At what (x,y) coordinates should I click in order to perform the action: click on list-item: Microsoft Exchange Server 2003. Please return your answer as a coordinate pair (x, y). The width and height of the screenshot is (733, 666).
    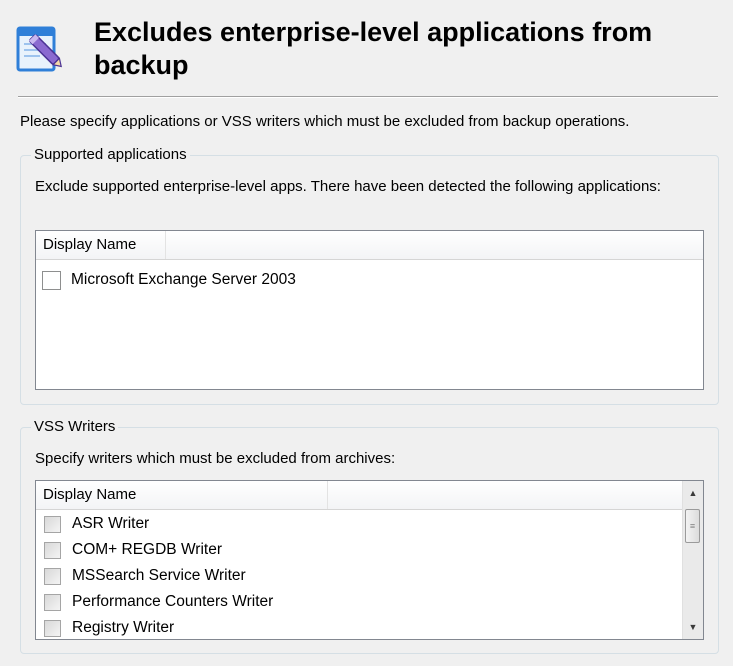
    Looking at the image, I should click on (169, 280).